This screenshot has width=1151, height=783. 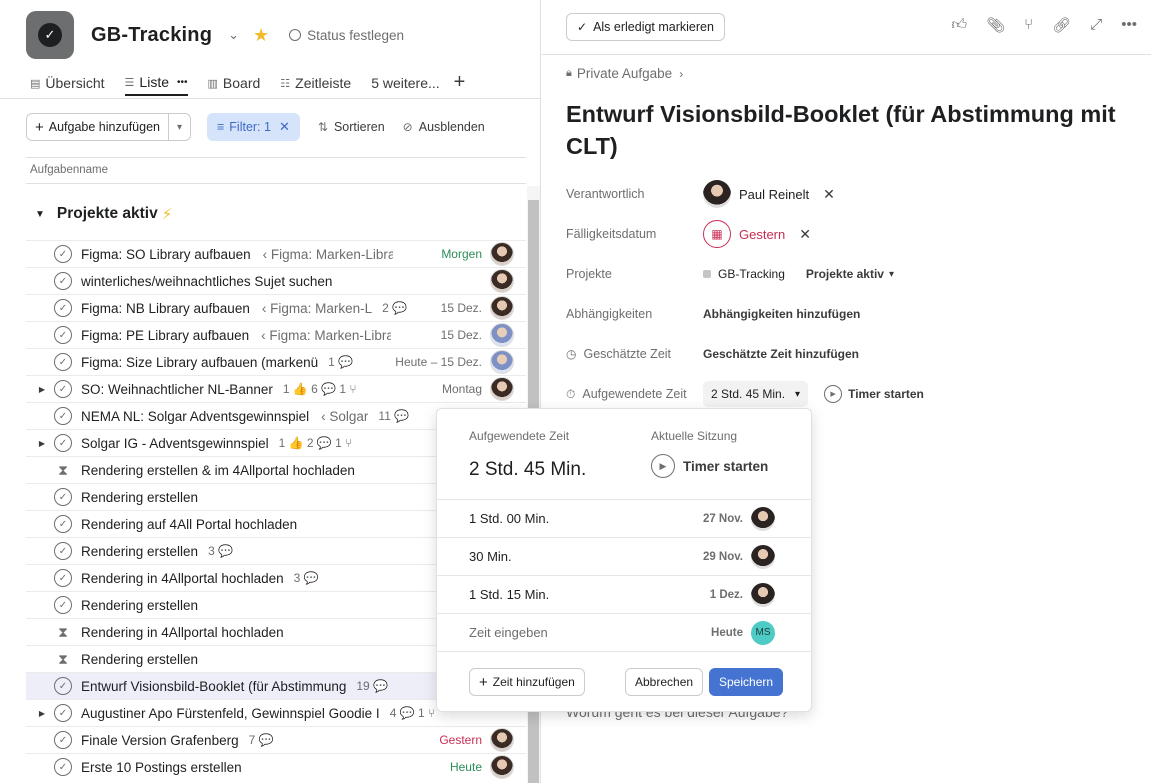 What do you see at coordinates (461, 254) in the screenshot?
I see `due-date: Morgen` at bounding box center [461, 254].